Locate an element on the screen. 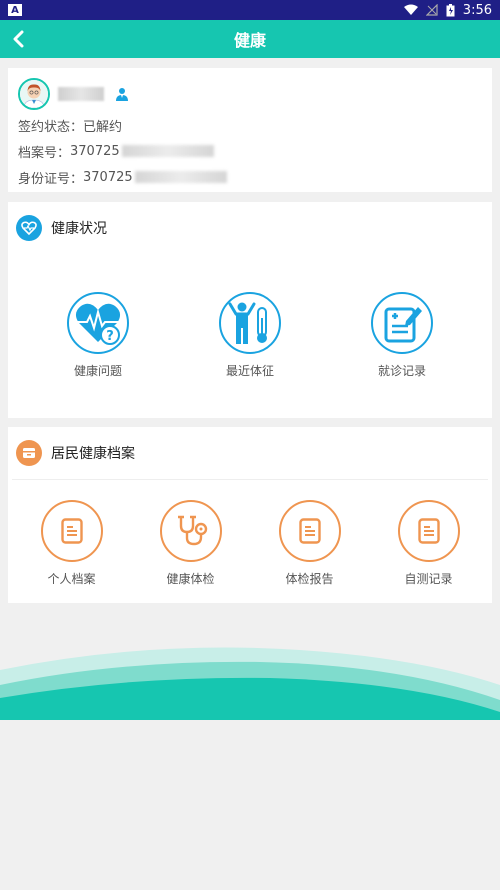  id-number-redacted is located at coordinates (180, 177).